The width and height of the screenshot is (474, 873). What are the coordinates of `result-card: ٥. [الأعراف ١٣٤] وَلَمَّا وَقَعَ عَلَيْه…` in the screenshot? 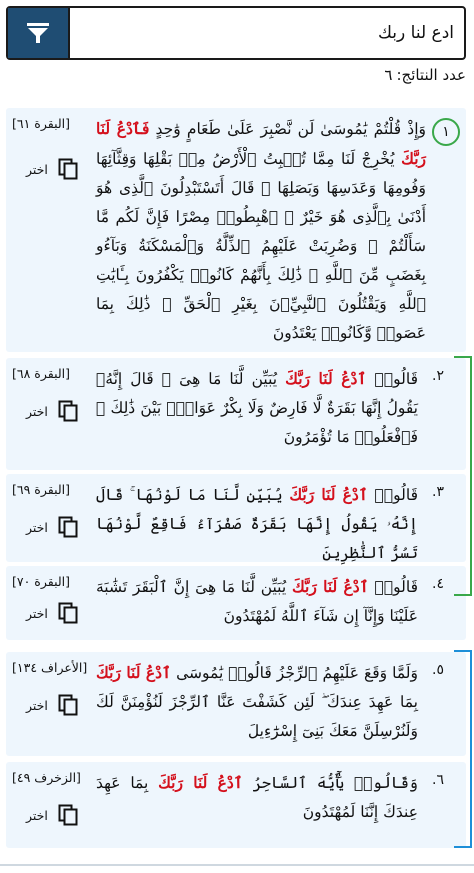 It's located at (236, 704).